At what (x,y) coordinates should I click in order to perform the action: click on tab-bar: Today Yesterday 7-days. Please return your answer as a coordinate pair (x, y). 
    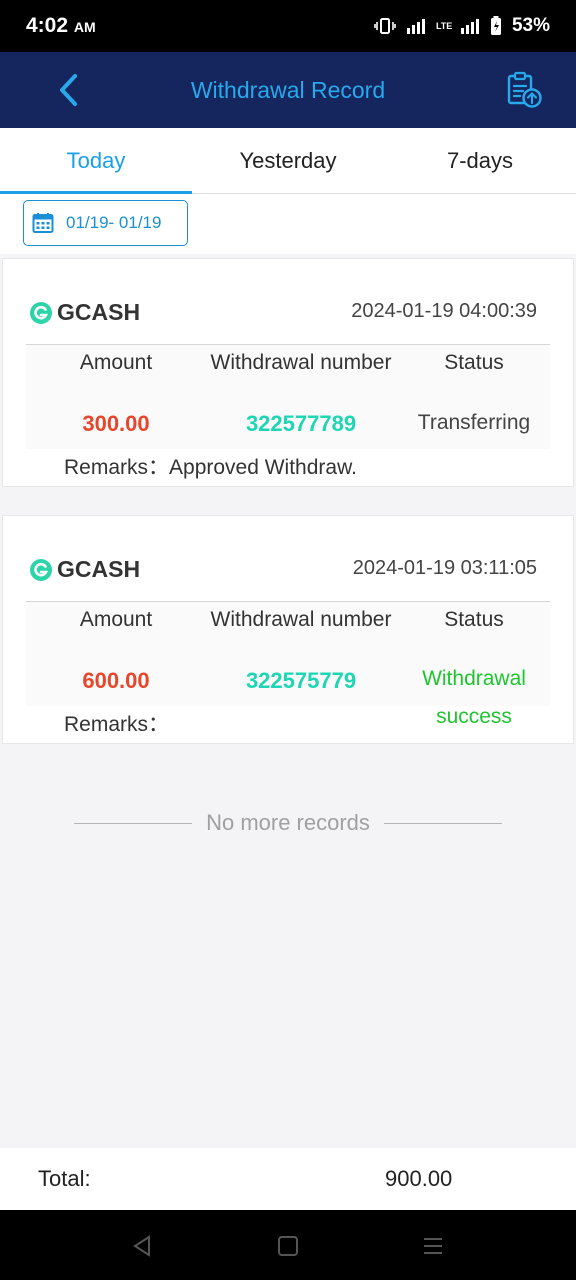
    Looking at the image, I should click on (288, 161).